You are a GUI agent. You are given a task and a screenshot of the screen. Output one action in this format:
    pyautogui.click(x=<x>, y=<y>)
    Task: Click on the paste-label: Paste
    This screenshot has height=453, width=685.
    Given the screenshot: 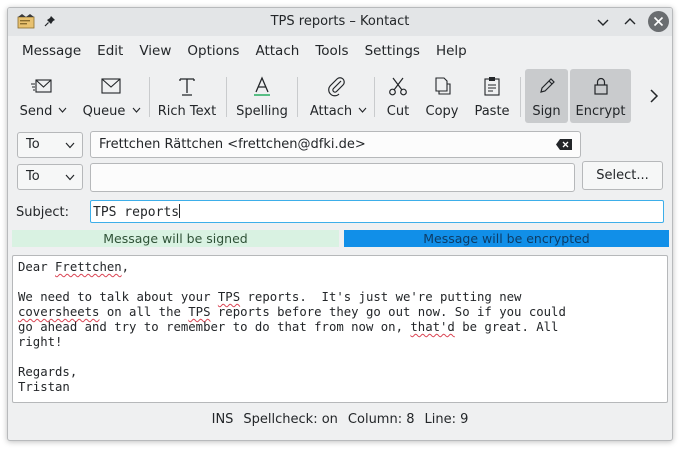 What is the action you would take?
    pyautogui.click(x=492, y=111)
    